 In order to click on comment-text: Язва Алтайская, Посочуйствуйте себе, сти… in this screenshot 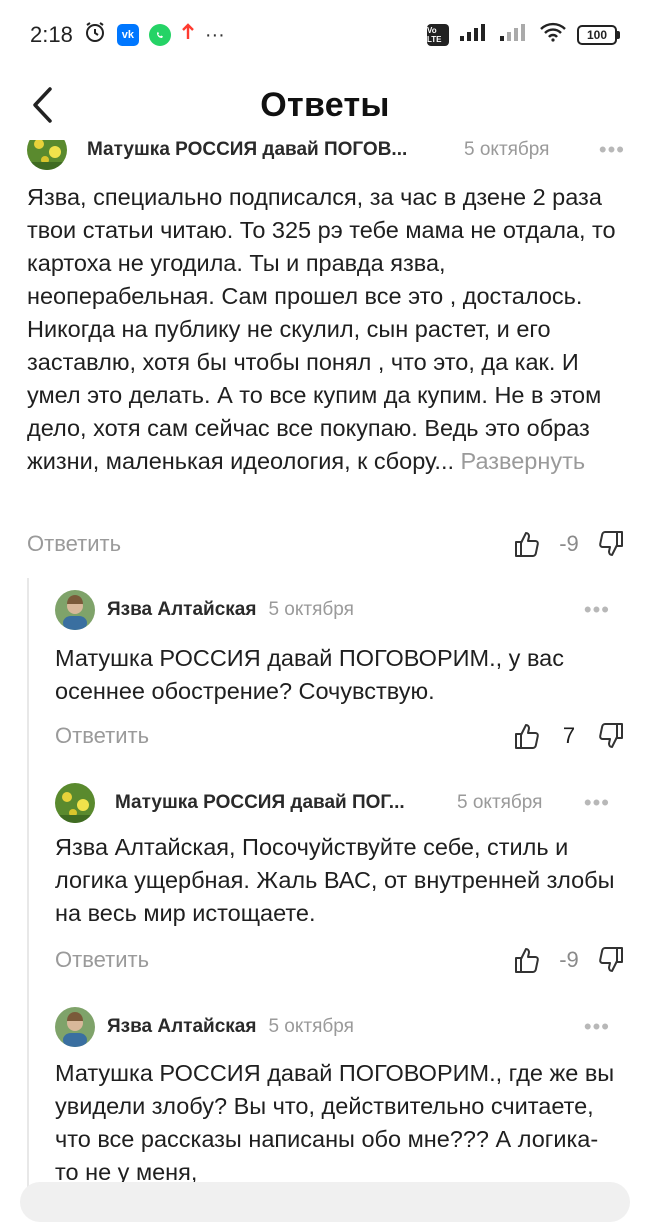, I will do `click(335, 880)`.